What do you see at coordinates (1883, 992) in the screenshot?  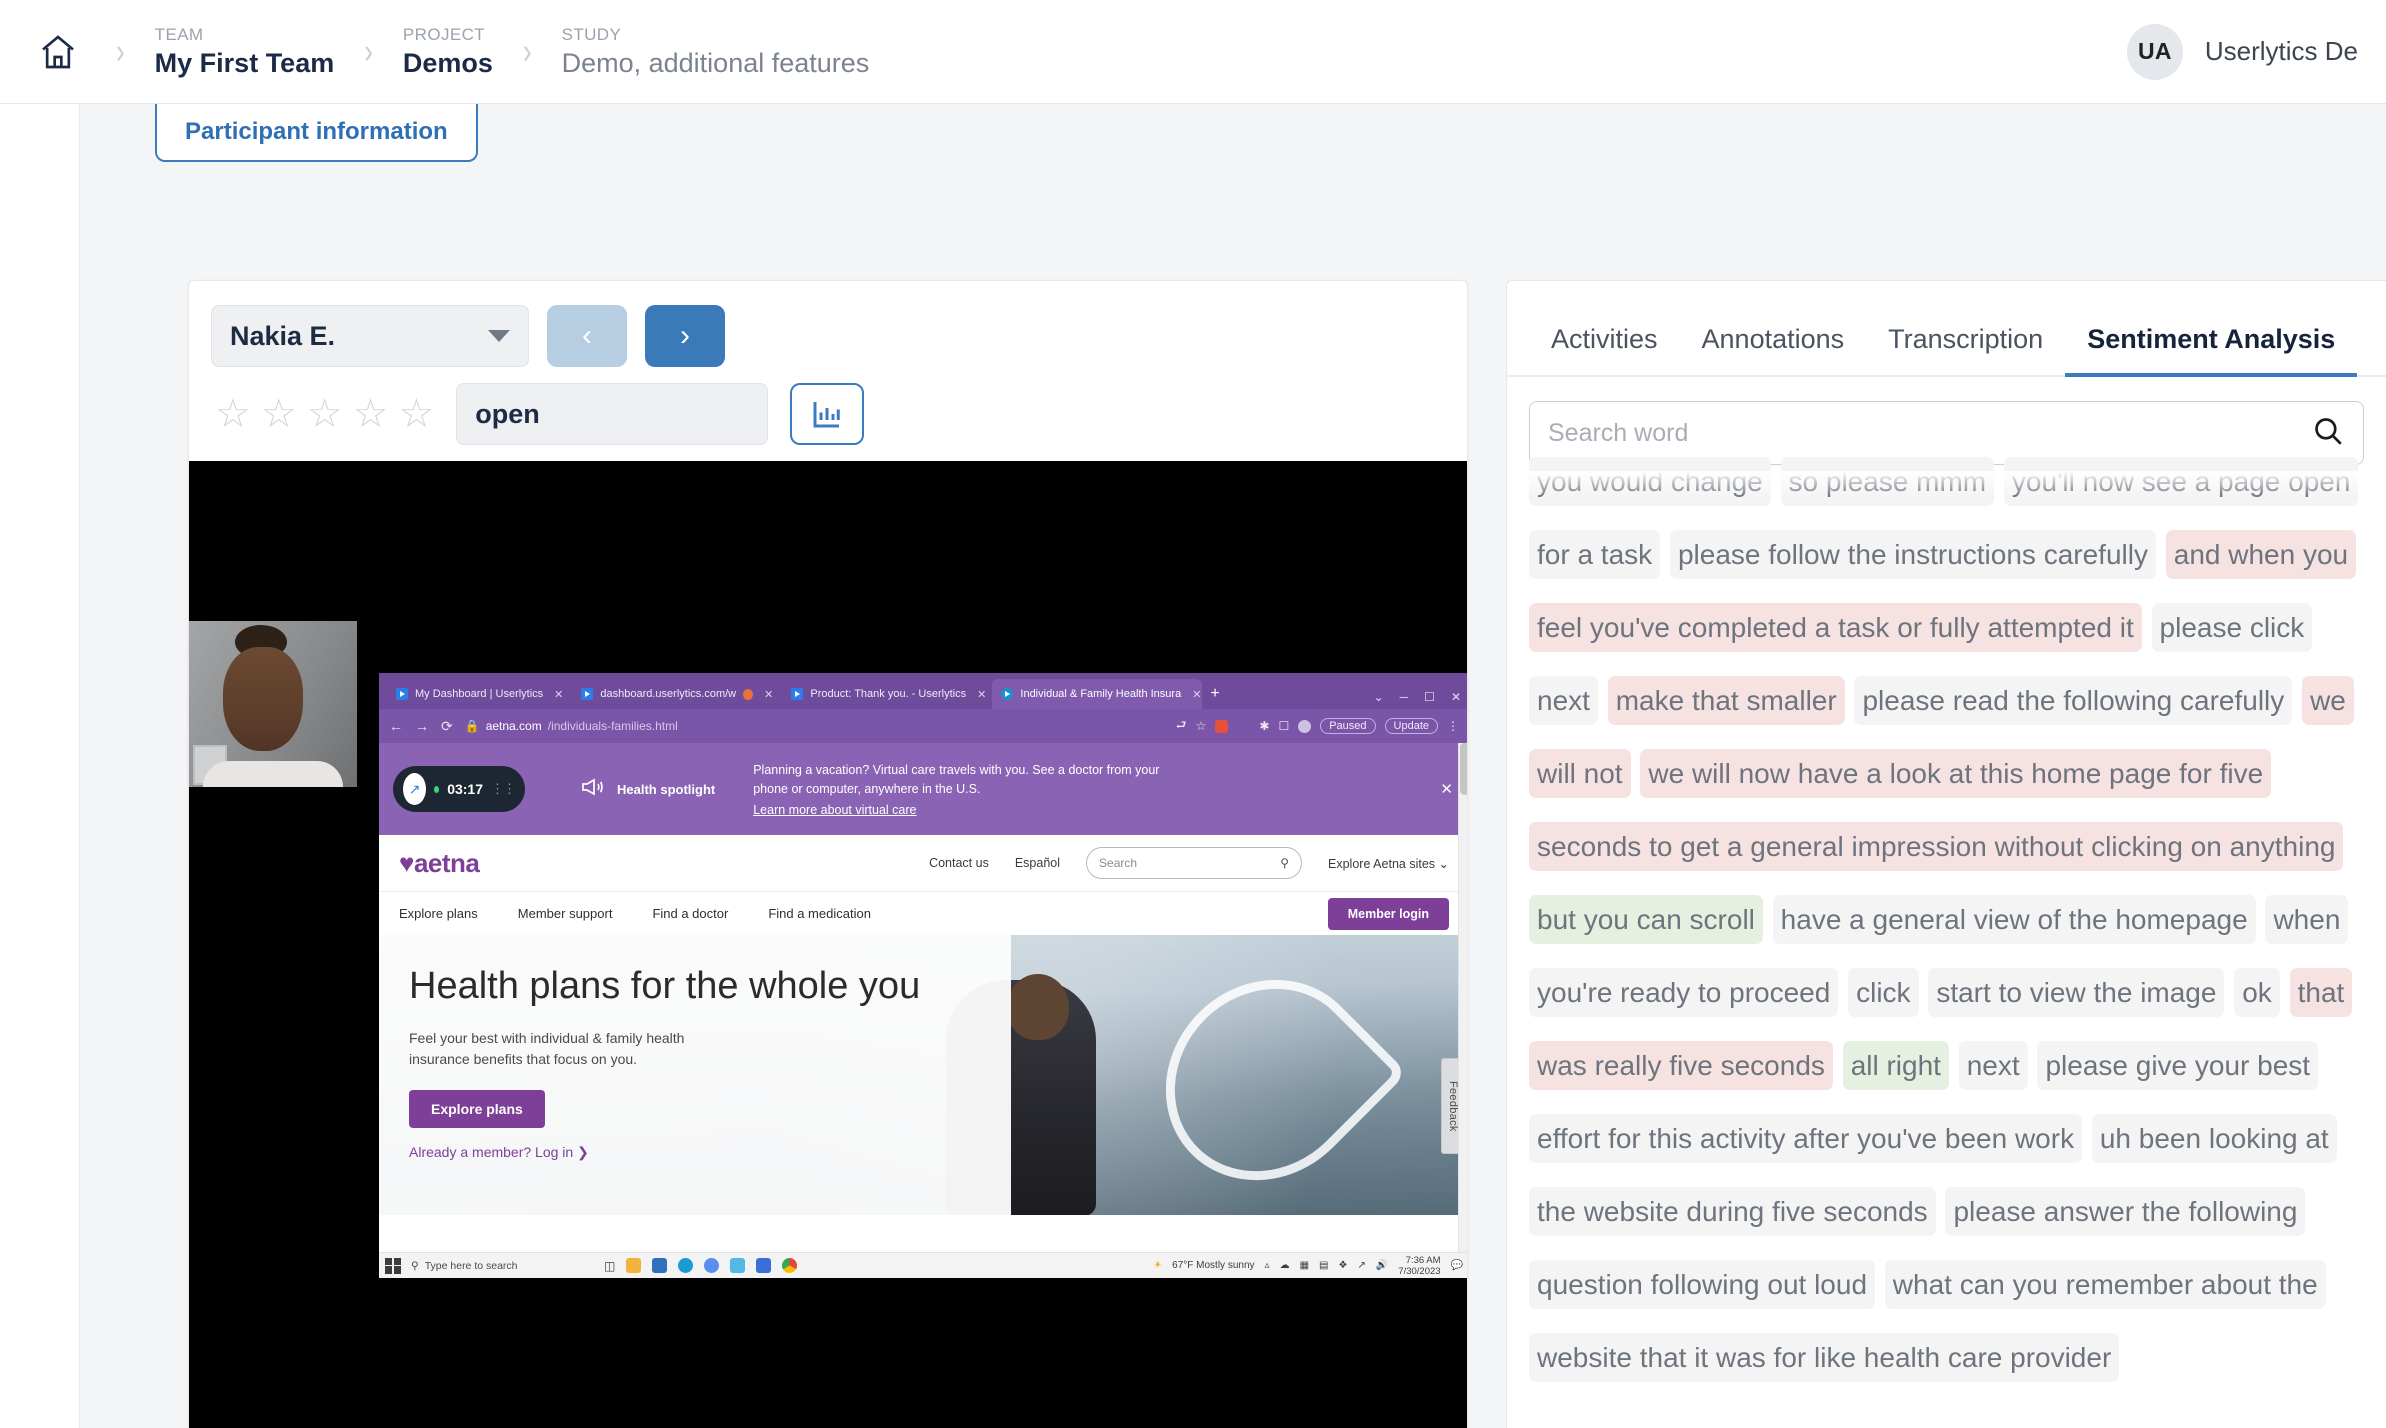 I see `sentiment-chunk: click` at bounding box center [1883, 992].